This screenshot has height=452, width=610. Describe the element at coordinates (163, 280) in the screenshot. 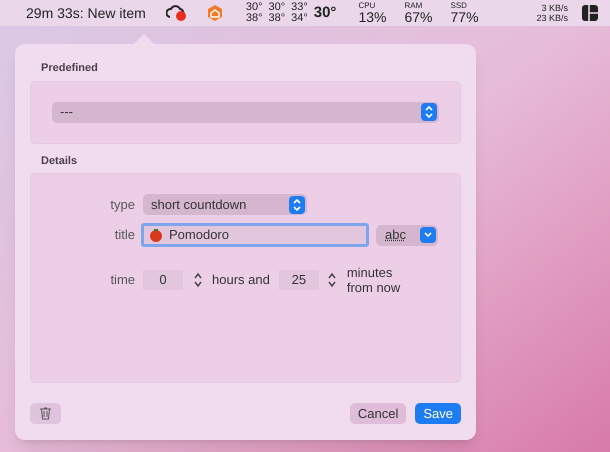

I see `hours-field: 0` at that location.